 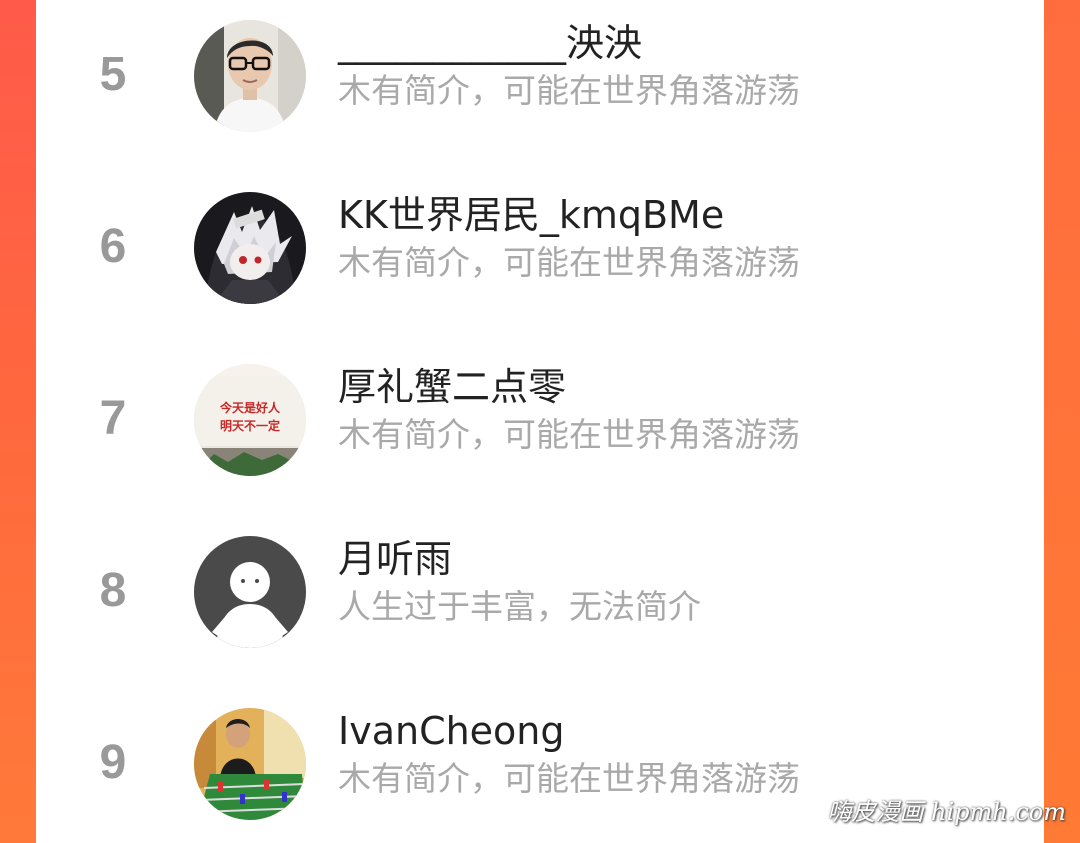 I want to click on rank-number: 6, so click(x=113, y=246).